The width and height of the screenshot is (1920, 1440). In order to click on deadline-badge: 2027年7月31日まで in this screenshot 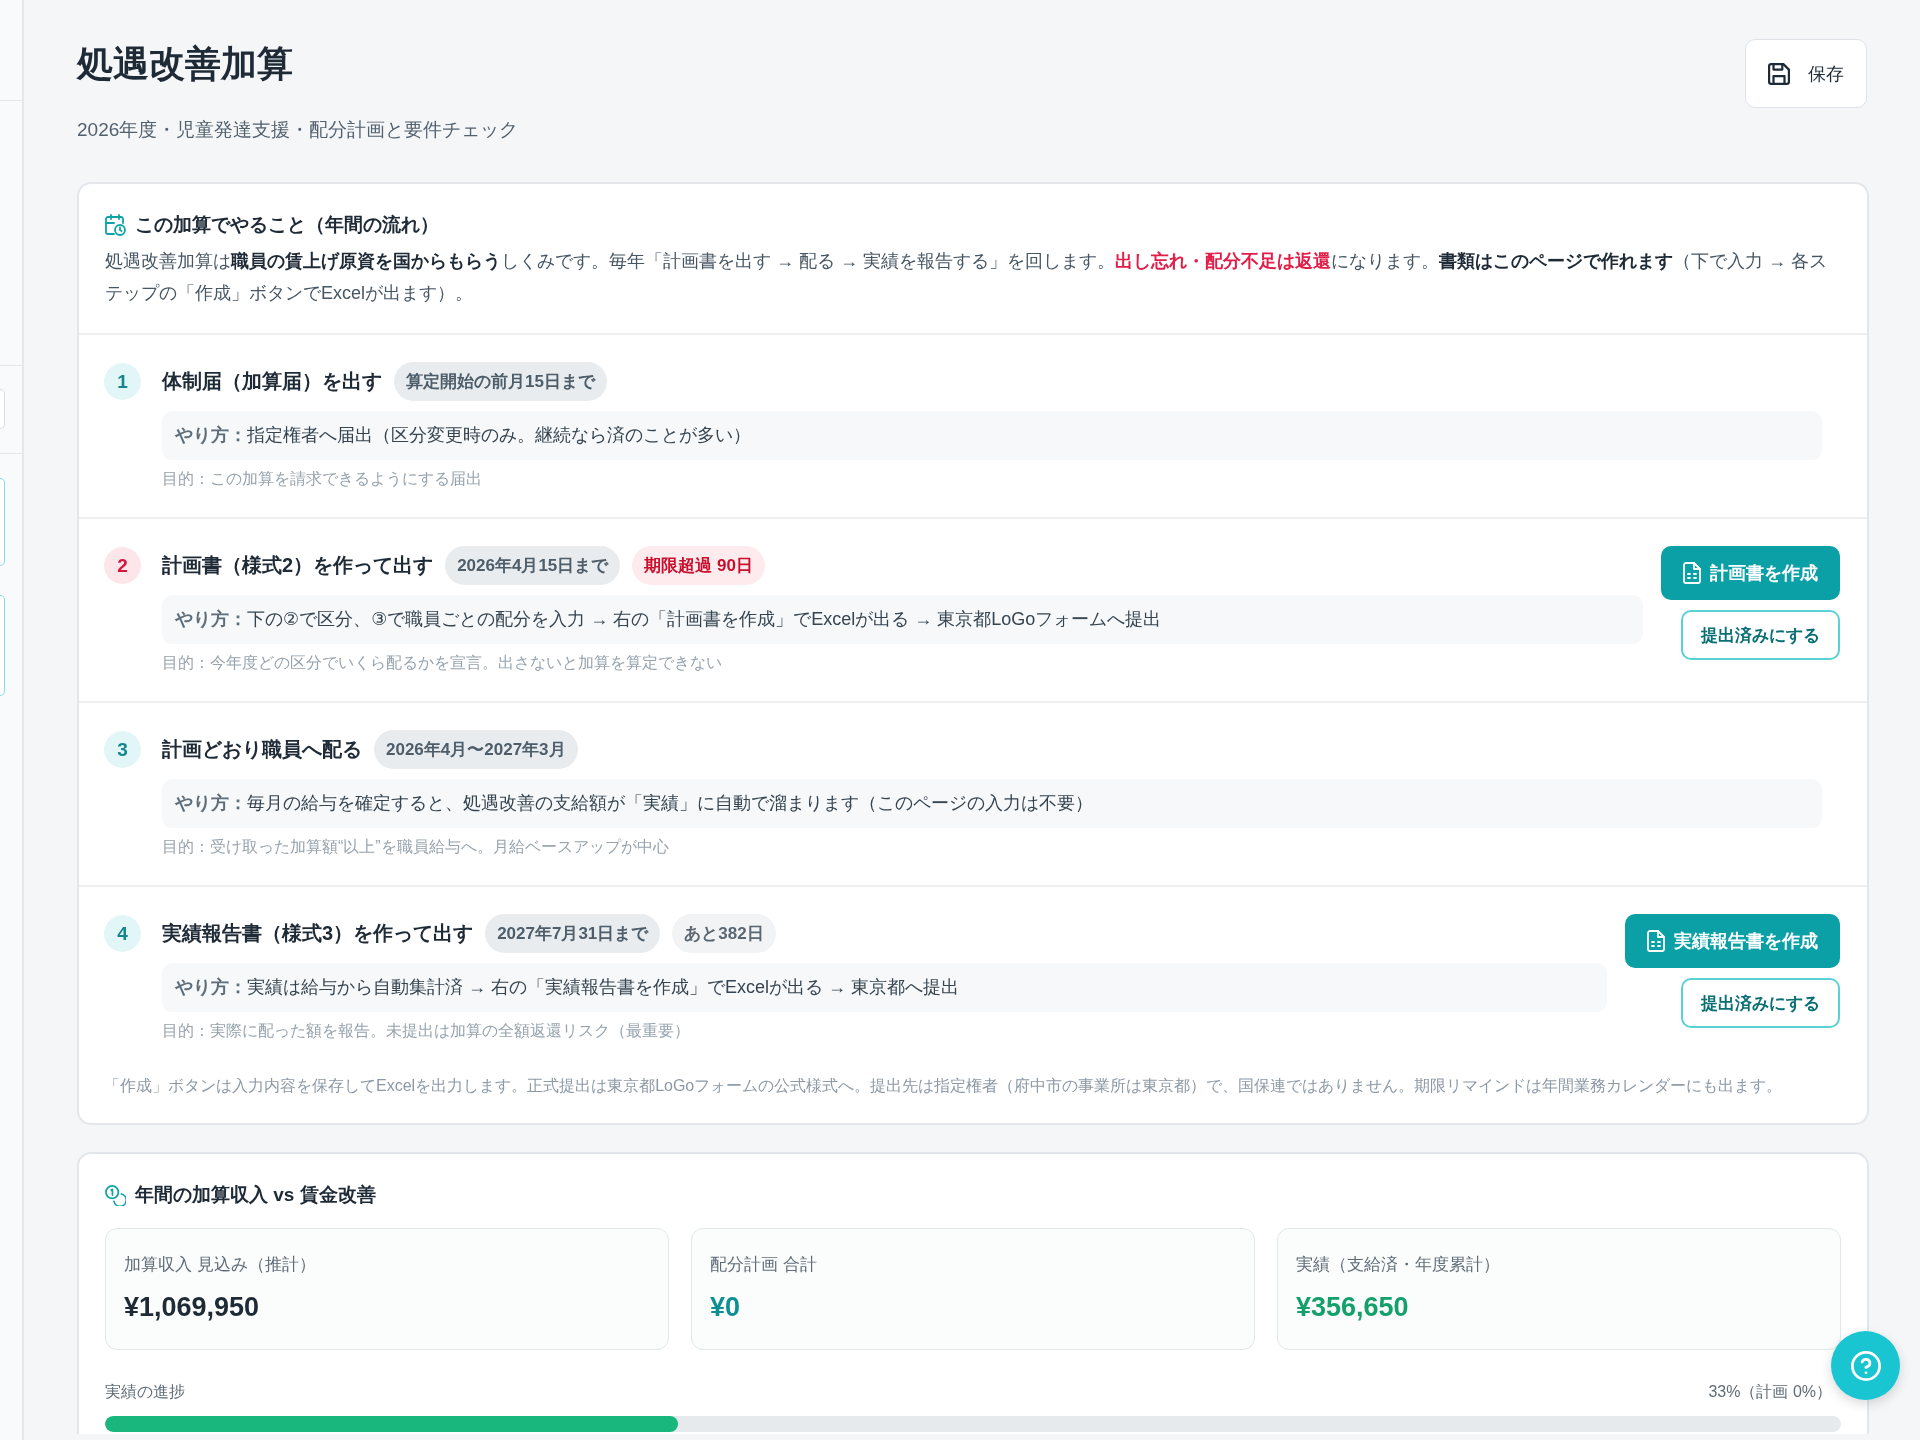, I will do `click(573, 933)`.